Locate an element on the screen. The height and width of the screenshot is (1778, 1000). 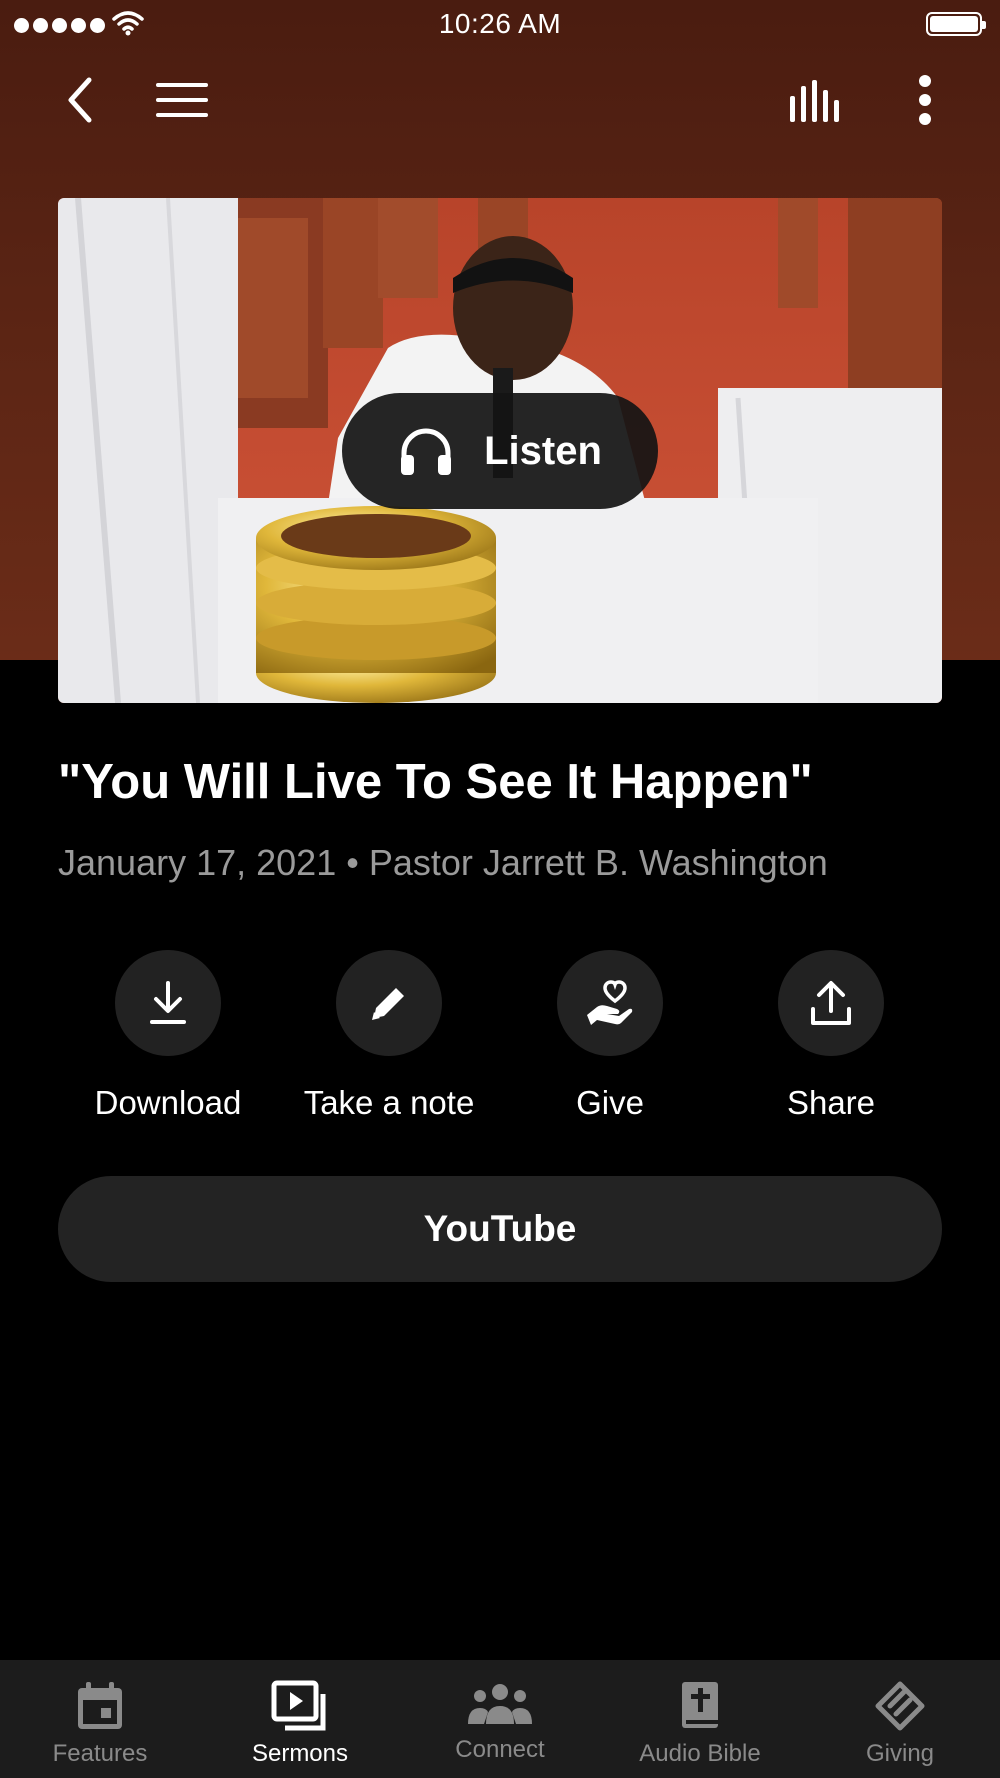
video-library-icon is located at coordinates (298, 1705).